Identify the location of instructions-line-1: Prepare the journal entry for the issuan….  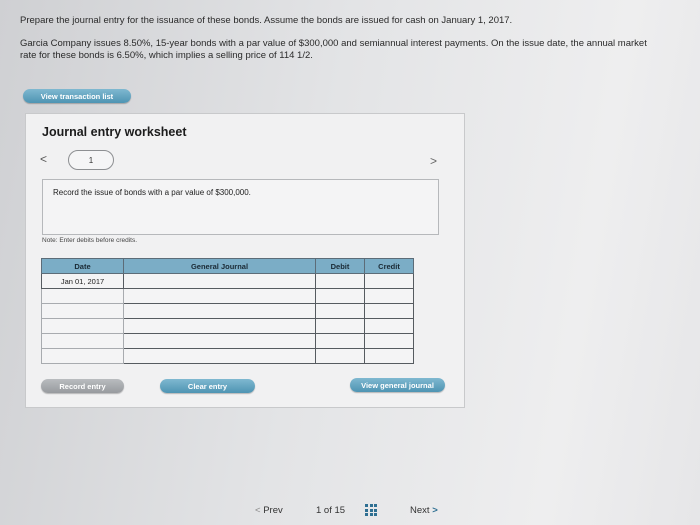
(266, 20).